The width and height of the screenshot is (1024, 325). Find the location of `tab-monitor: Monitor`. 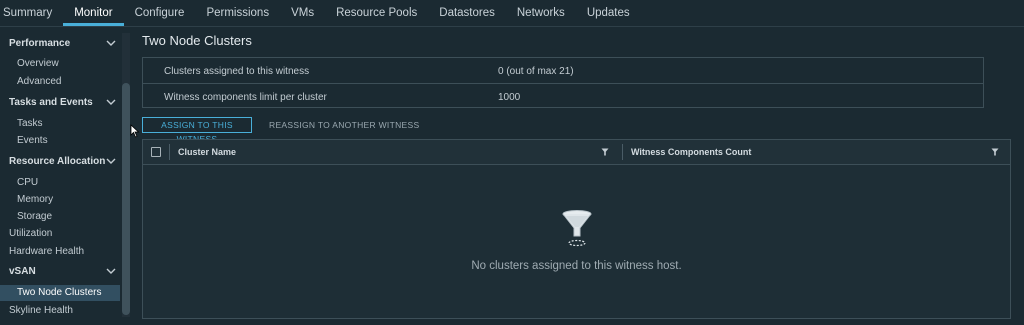

tab-monitor: Monitor is located at coordinates (93, 13).